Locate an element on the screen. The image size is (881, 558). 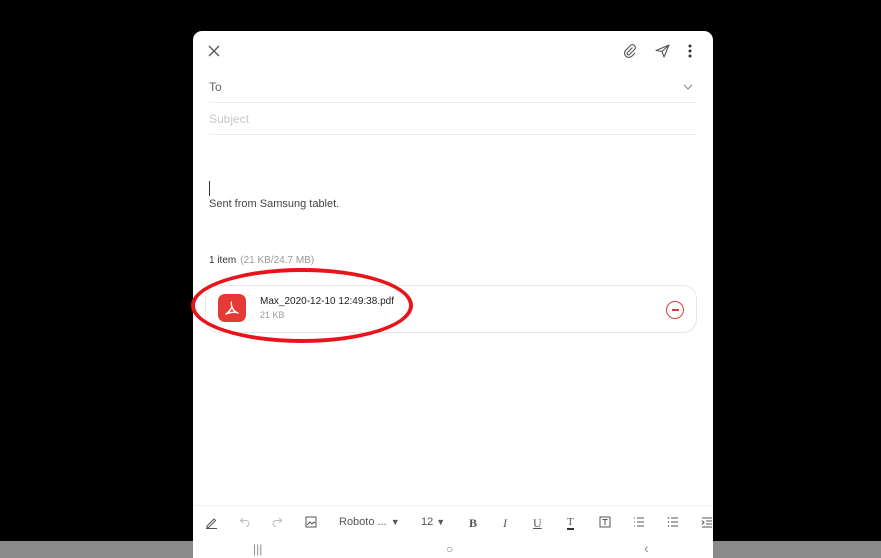
attachments-summary: 1 item (21 KB/24.7 MB) is located at coordinates (261, 260).